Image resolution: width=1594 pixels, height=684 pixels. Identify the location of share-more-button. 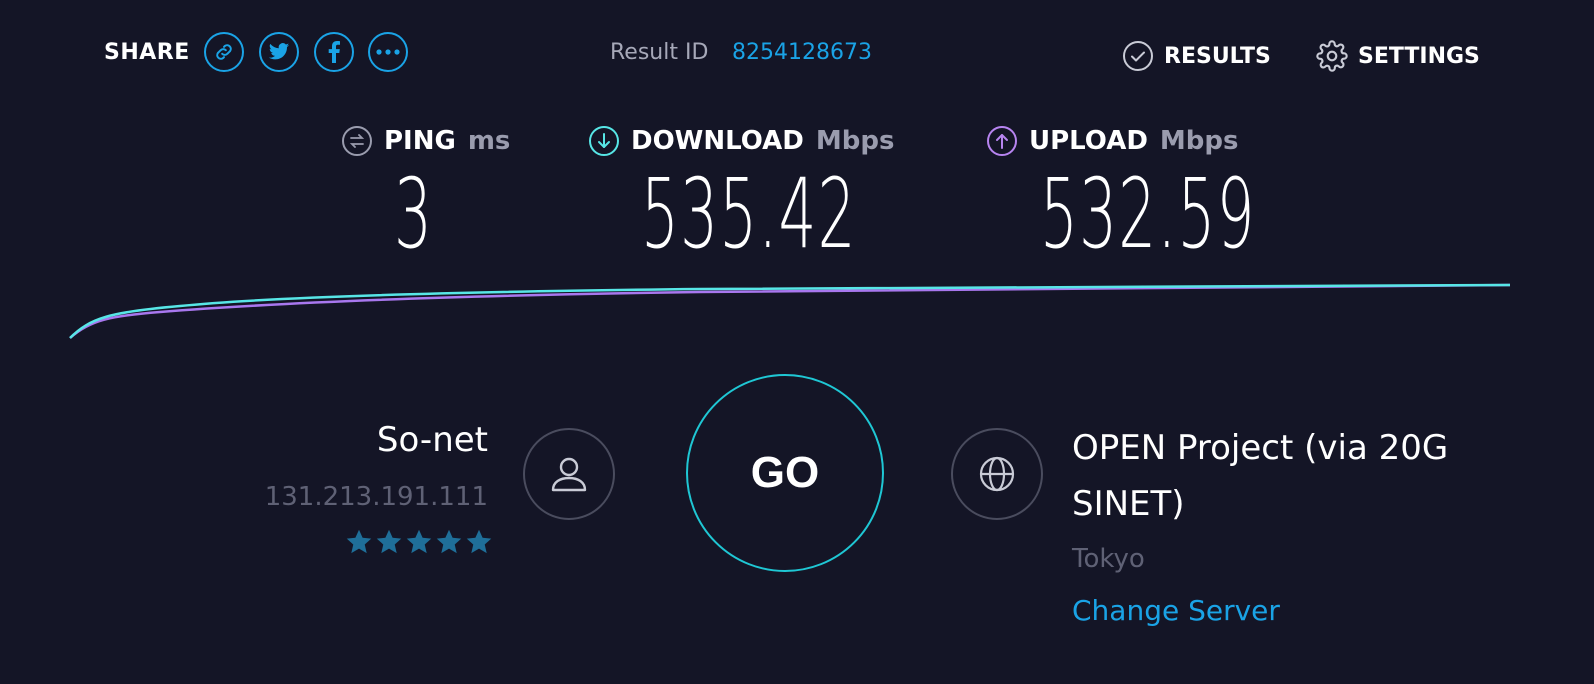
(388, 52).